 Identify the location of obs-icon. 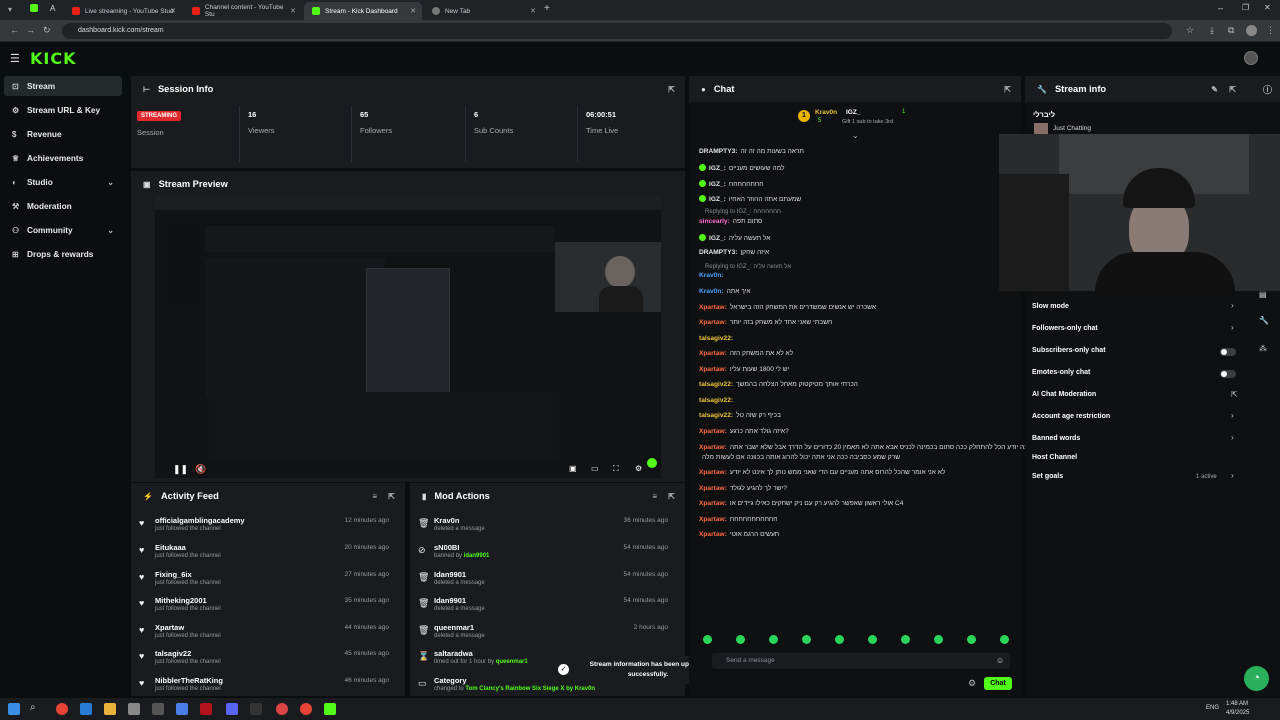
(282, 709).